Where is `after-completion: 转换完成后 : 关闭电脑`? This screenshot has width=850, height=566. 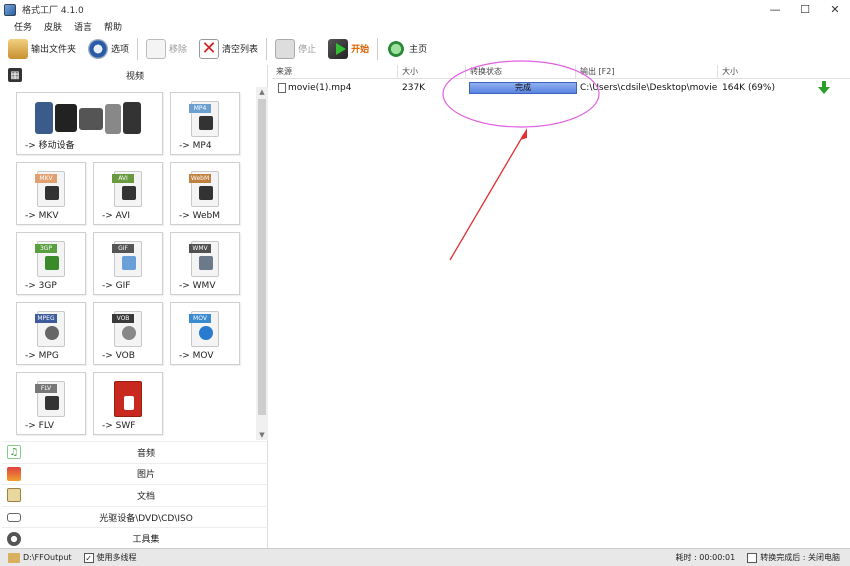 after-completion: 转换完成后 : 关闭电脑 is located at coordinates (793, 557).